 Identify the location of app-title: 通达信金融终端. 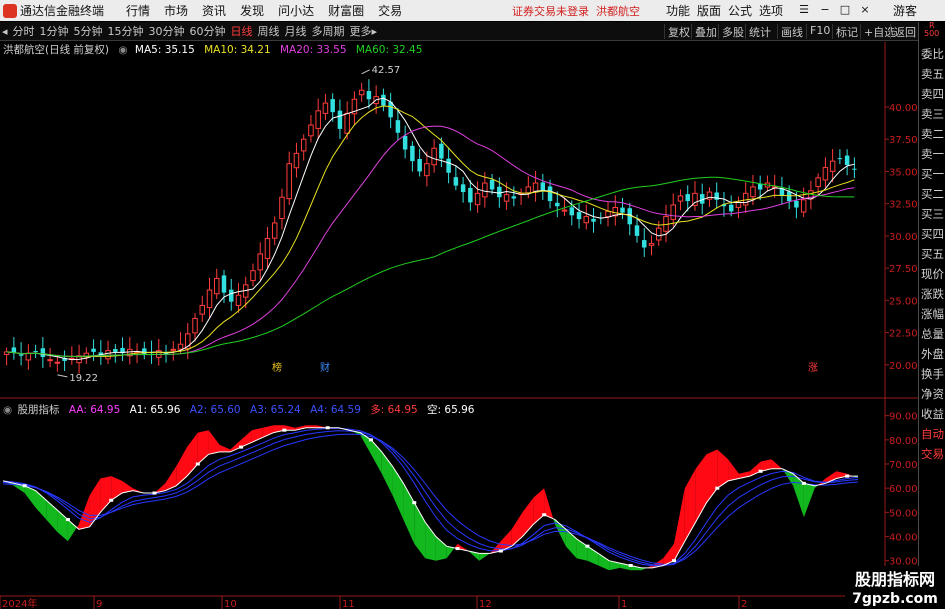
(62, 11).